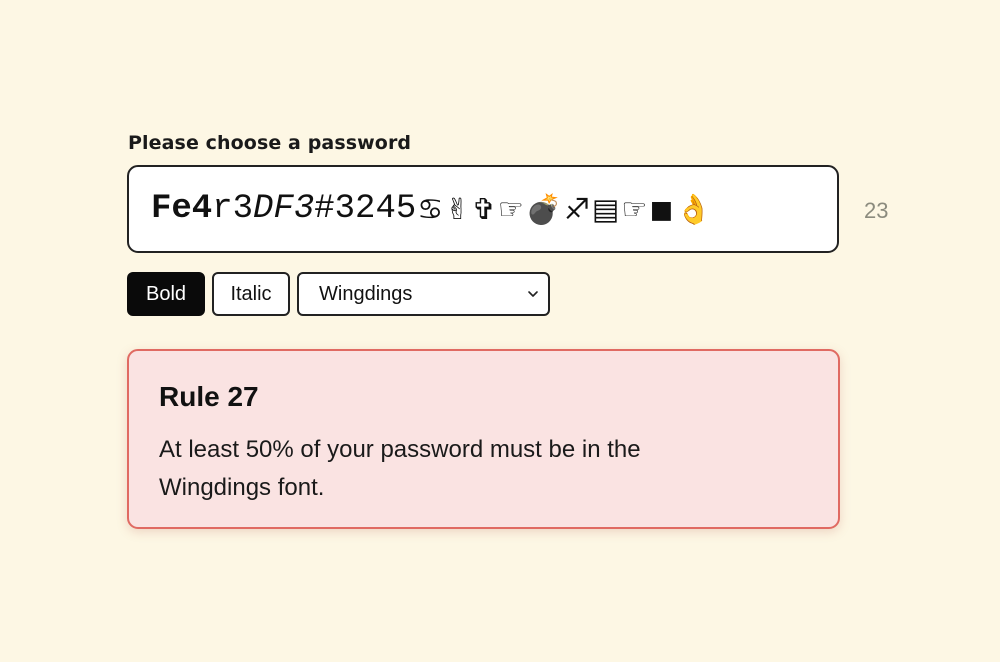  Describe the element at coordinates (533, 294) in the screenshot. I see `chevron-down-icon` at that location.